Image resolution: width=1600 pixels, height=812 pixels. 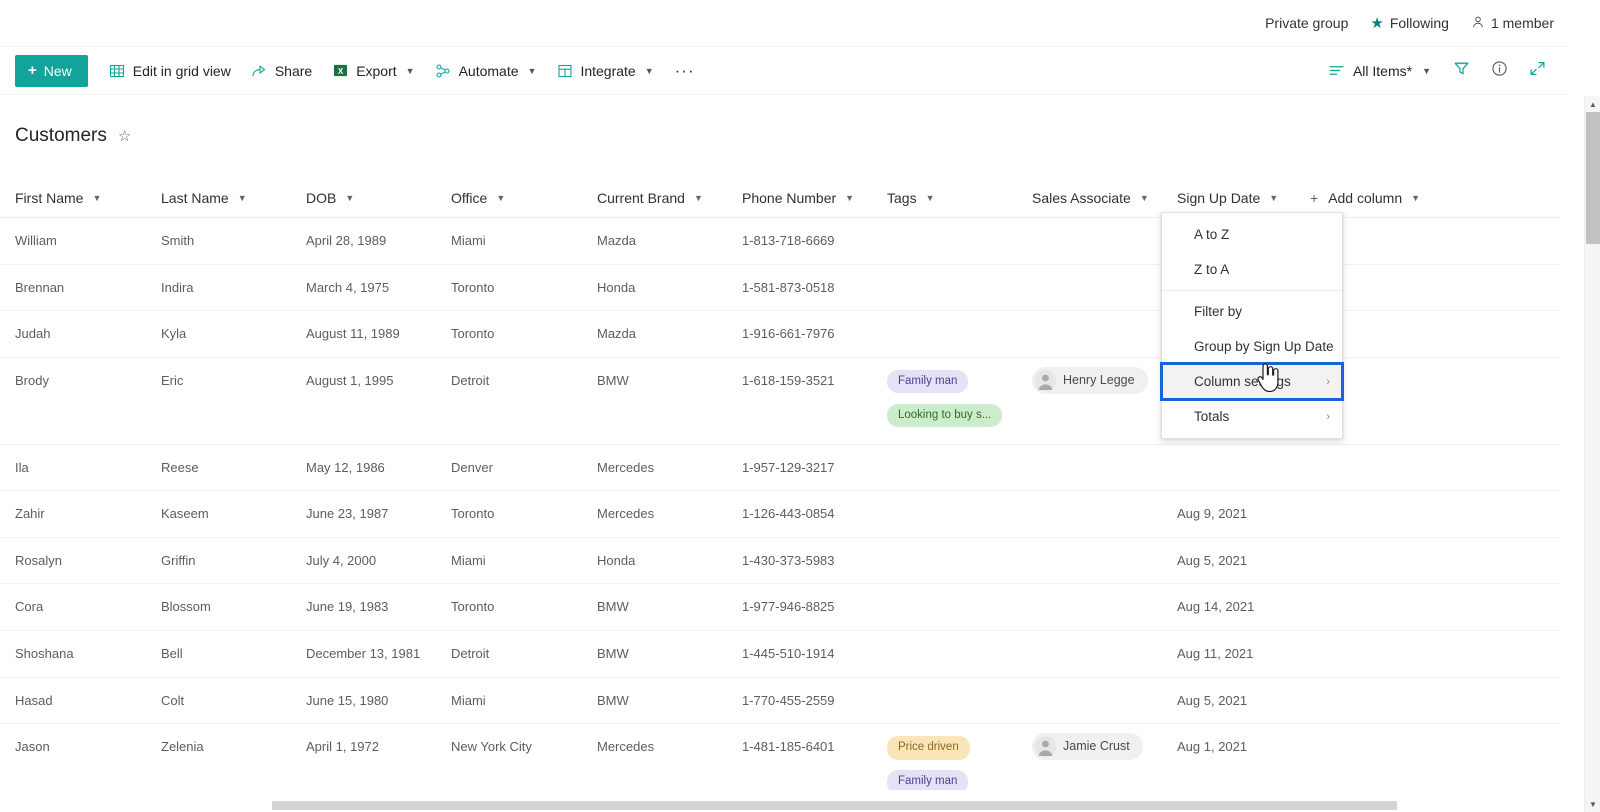 What do you see at coordinates (363, 197) in the screenshot?
I see `column-header-dob: DOB ▼` at bounding box center [363, 197].